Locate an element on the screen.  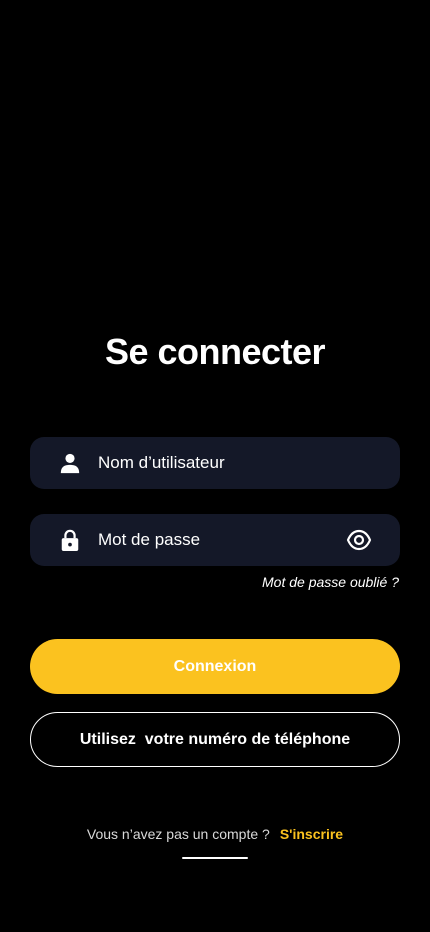
signup-row: Vous n’avez pas un compte ? S'inscrire is located at coordinates (215, 834).